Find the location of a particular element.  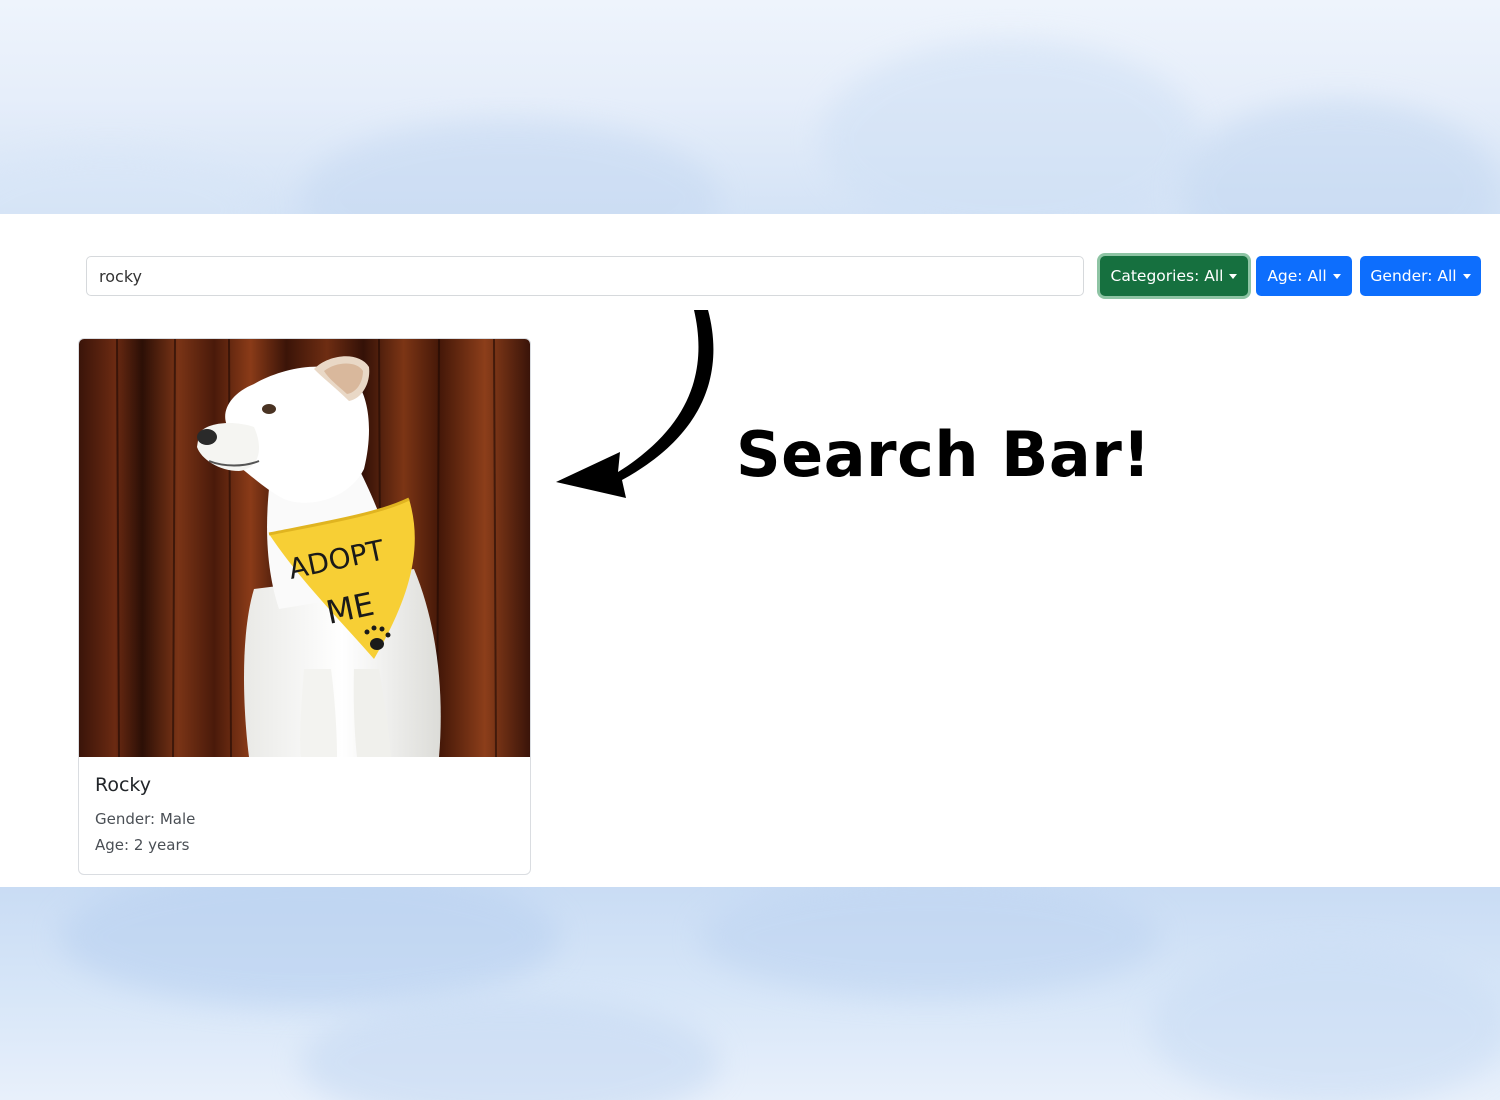

categories-dropdown-label: Categories: All is located at coordinates (1167, 276).